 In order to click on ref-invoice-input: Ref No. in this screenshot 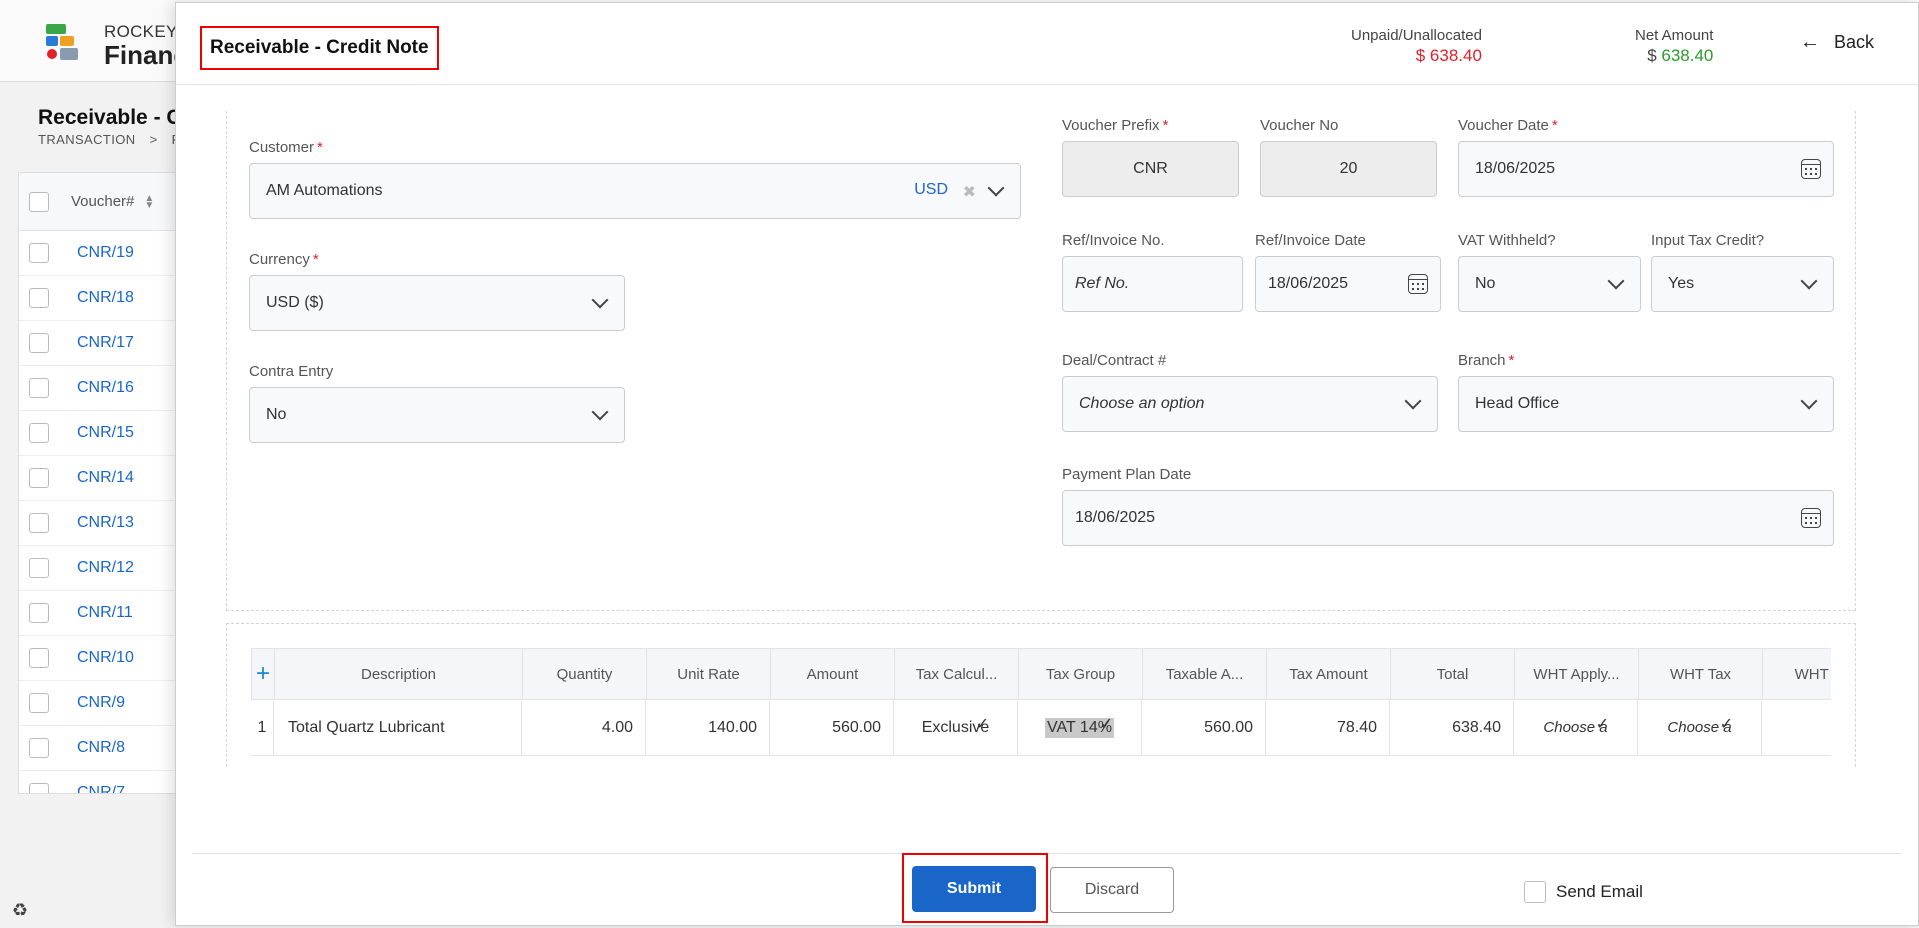, I will do `click(1152, 284)`.